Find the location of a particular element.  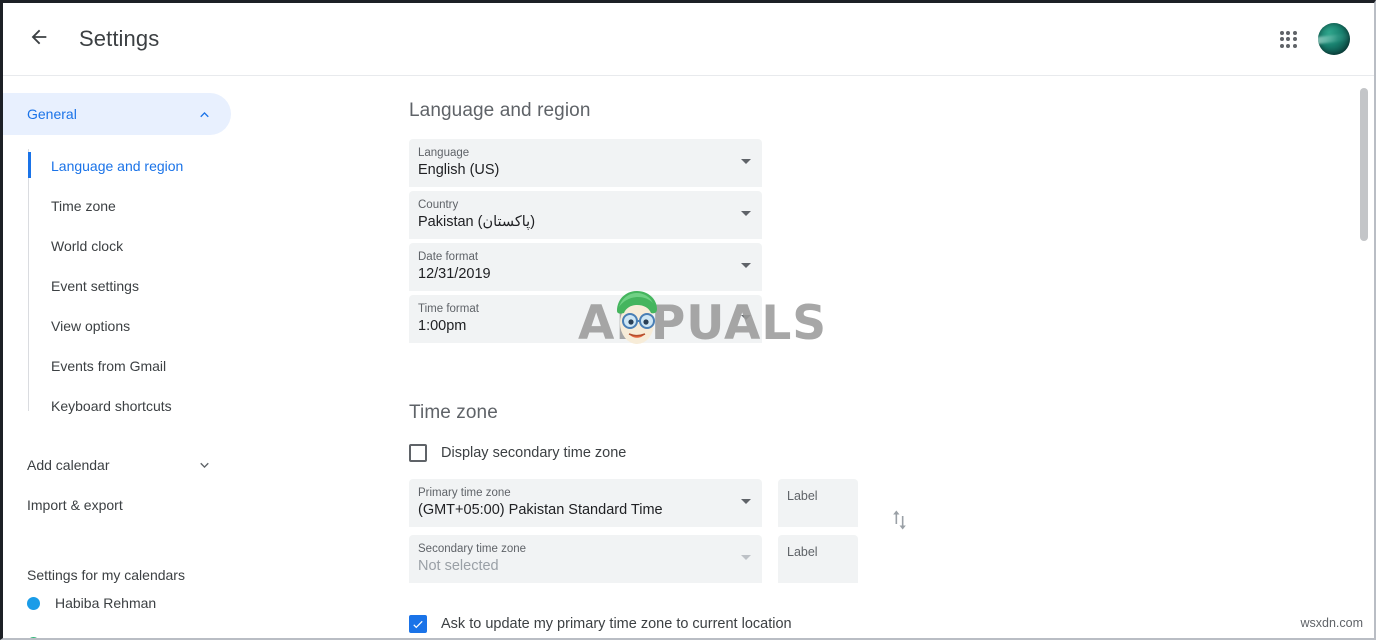

field-label: Time format is located at coordinates (448, 309).